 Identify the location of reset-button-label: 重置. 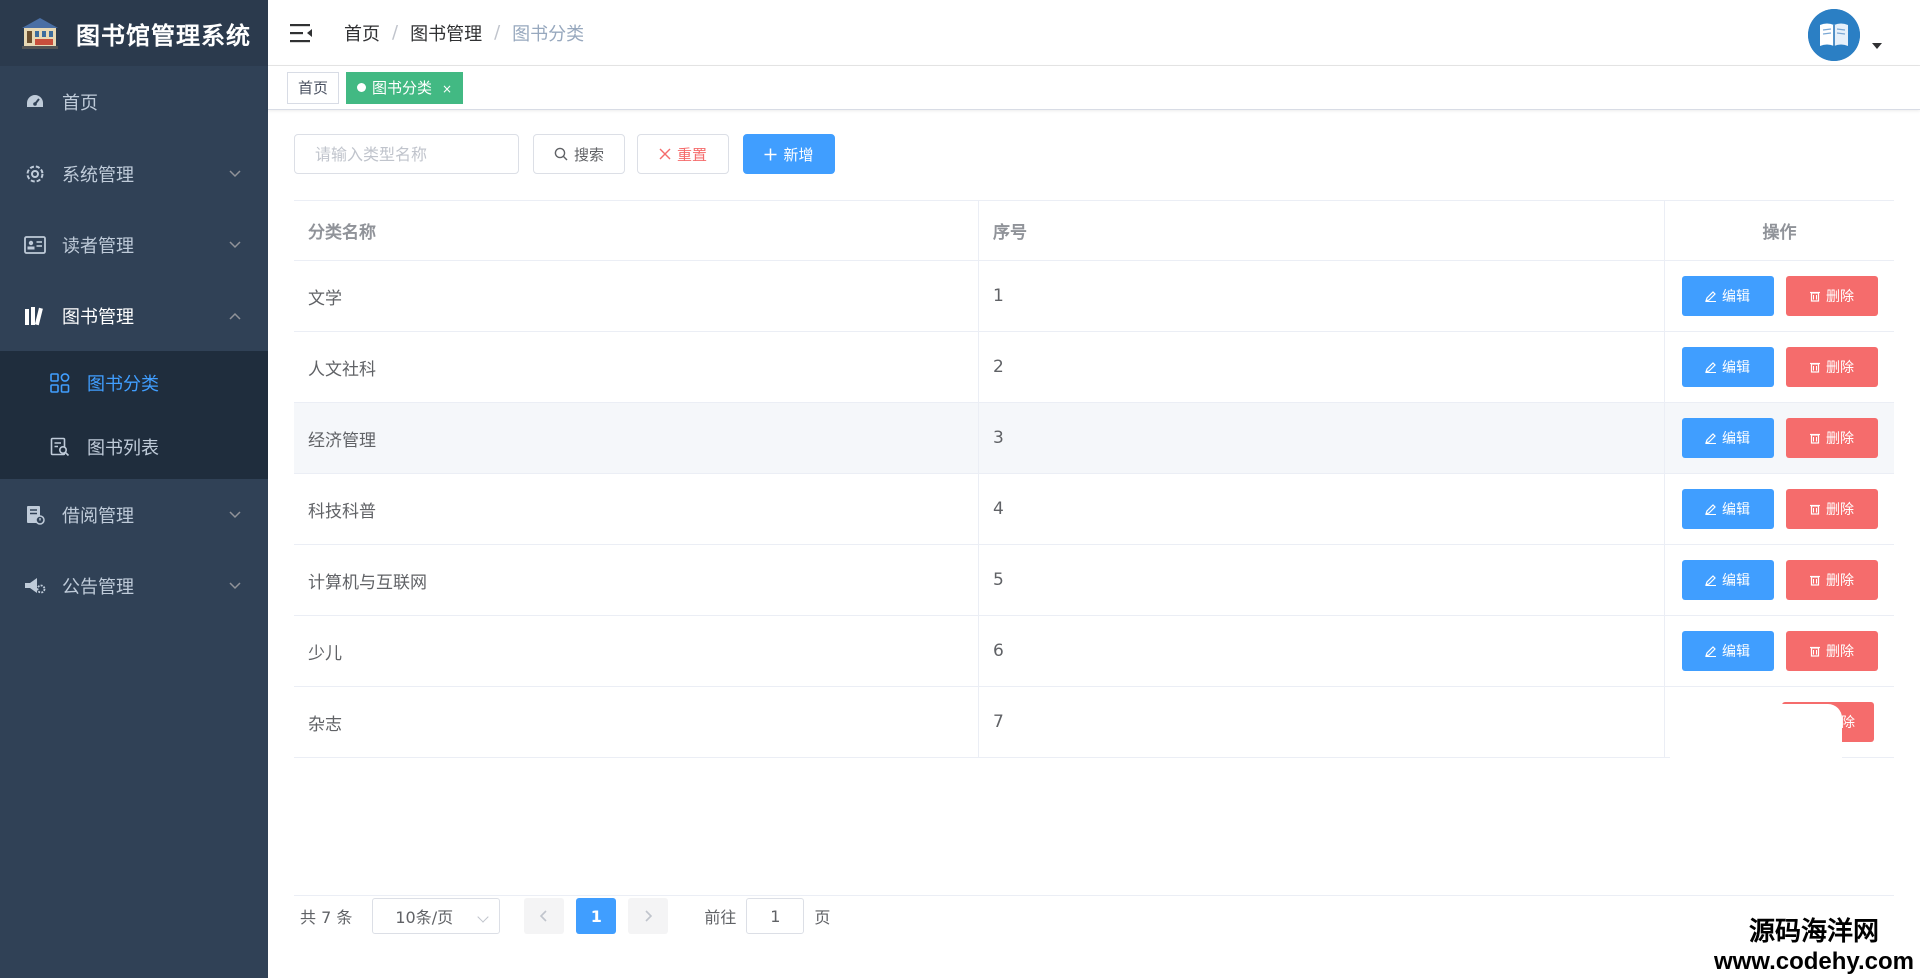
(691, 154).